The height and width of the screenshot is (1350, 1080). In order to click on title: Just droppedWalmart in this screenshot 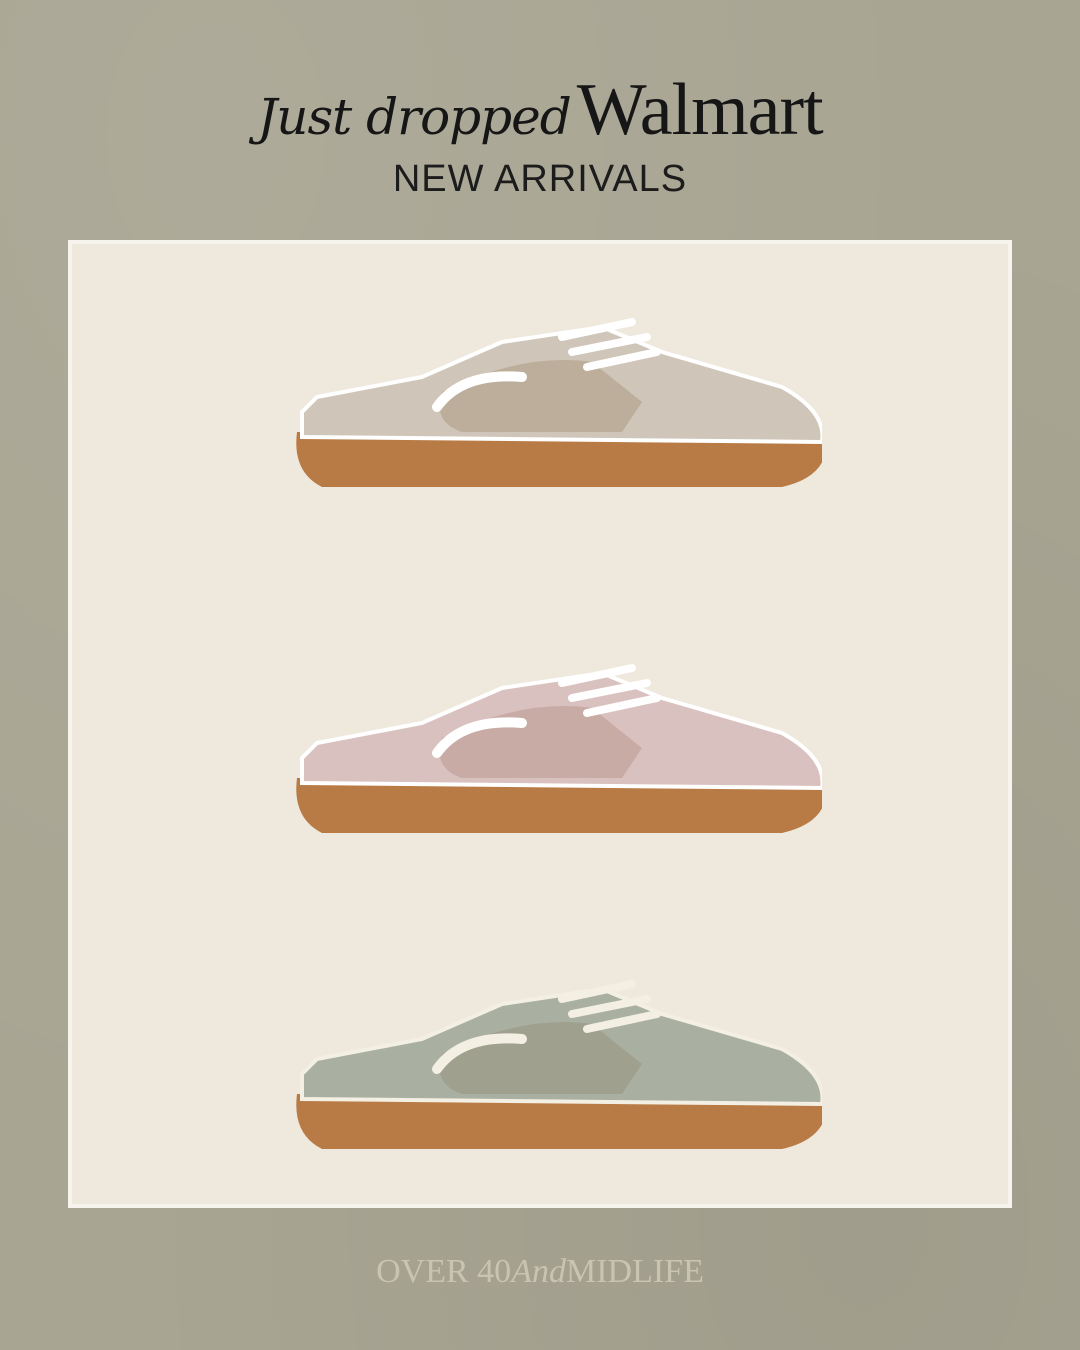, I will do `click(540, 110)`.